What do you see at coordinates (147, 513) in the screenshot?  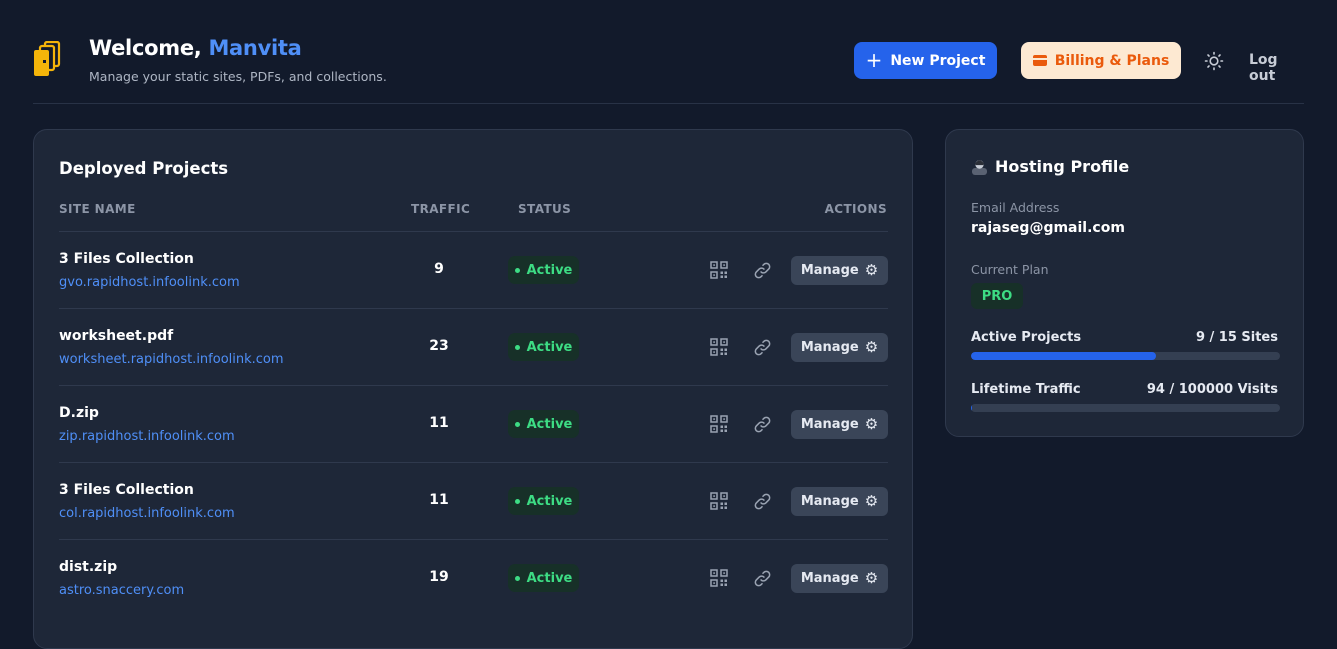 I see `site-url-link: col.rapidhost.infoolink.com` at bounding box center [147, 513].